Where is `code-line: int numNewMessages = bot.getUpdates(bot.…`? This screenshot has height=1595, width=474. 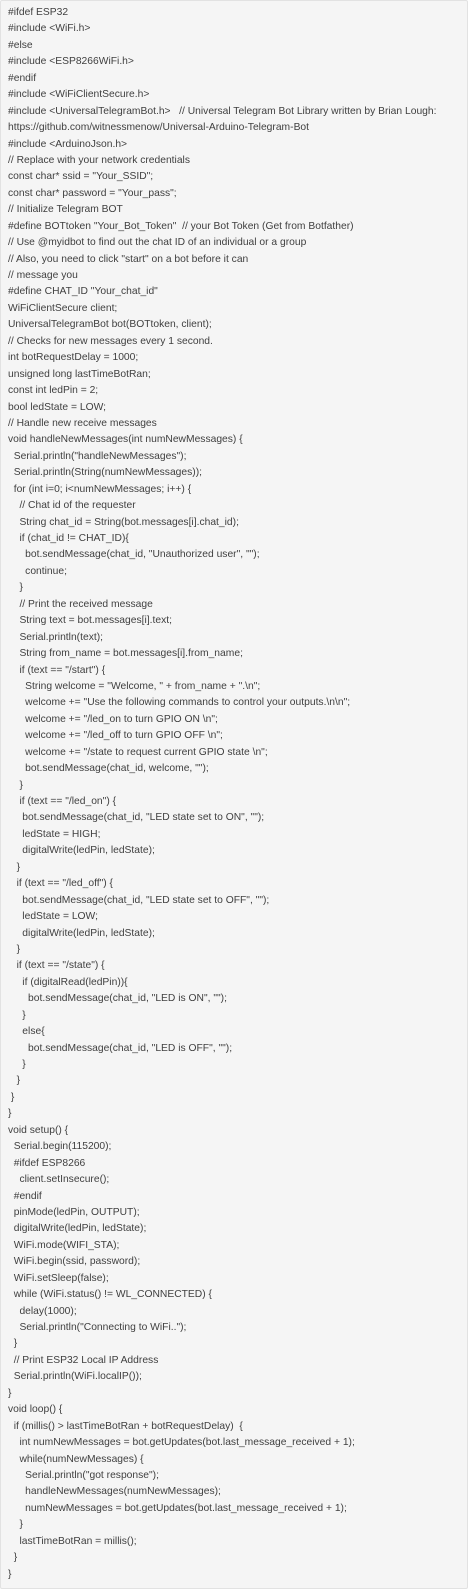 code-line: int numNewMessages = bot.getUpdates(bot.… is located at coordinates (181, 1443).